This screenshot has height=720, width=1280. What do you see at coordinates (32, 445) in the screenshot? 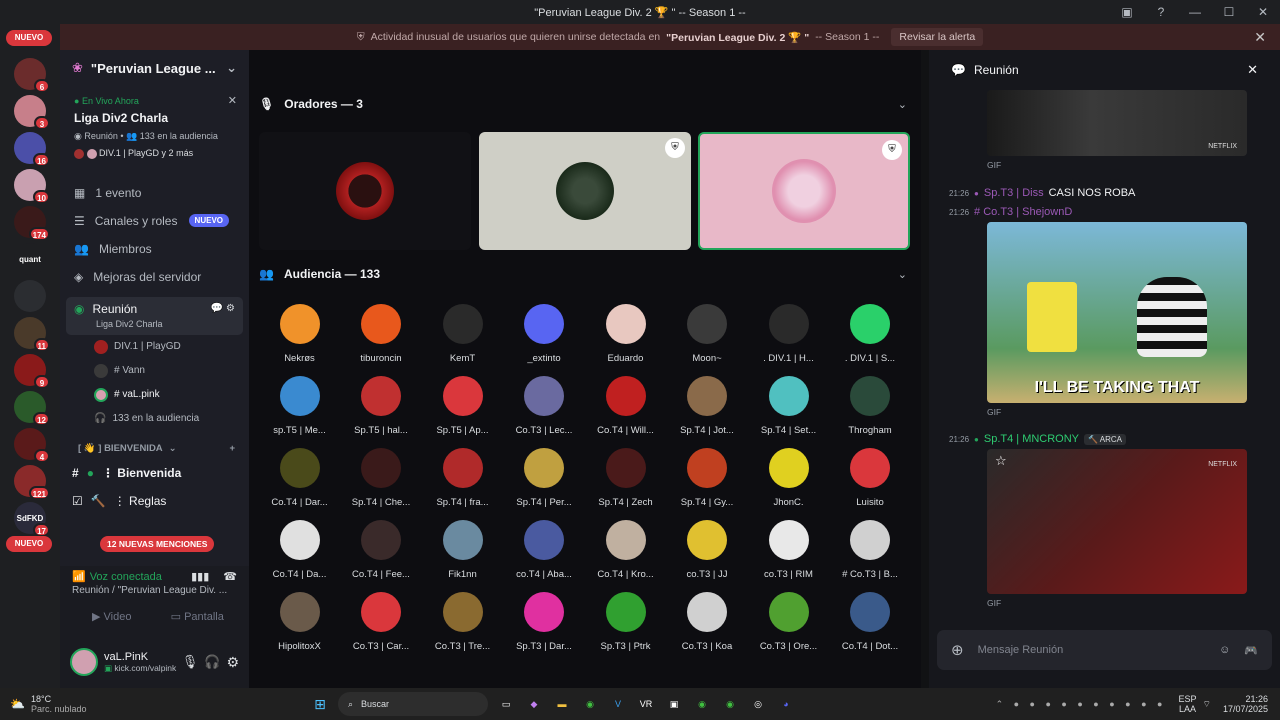
I see `server-icon: 4` at bounding box center [32, 445].